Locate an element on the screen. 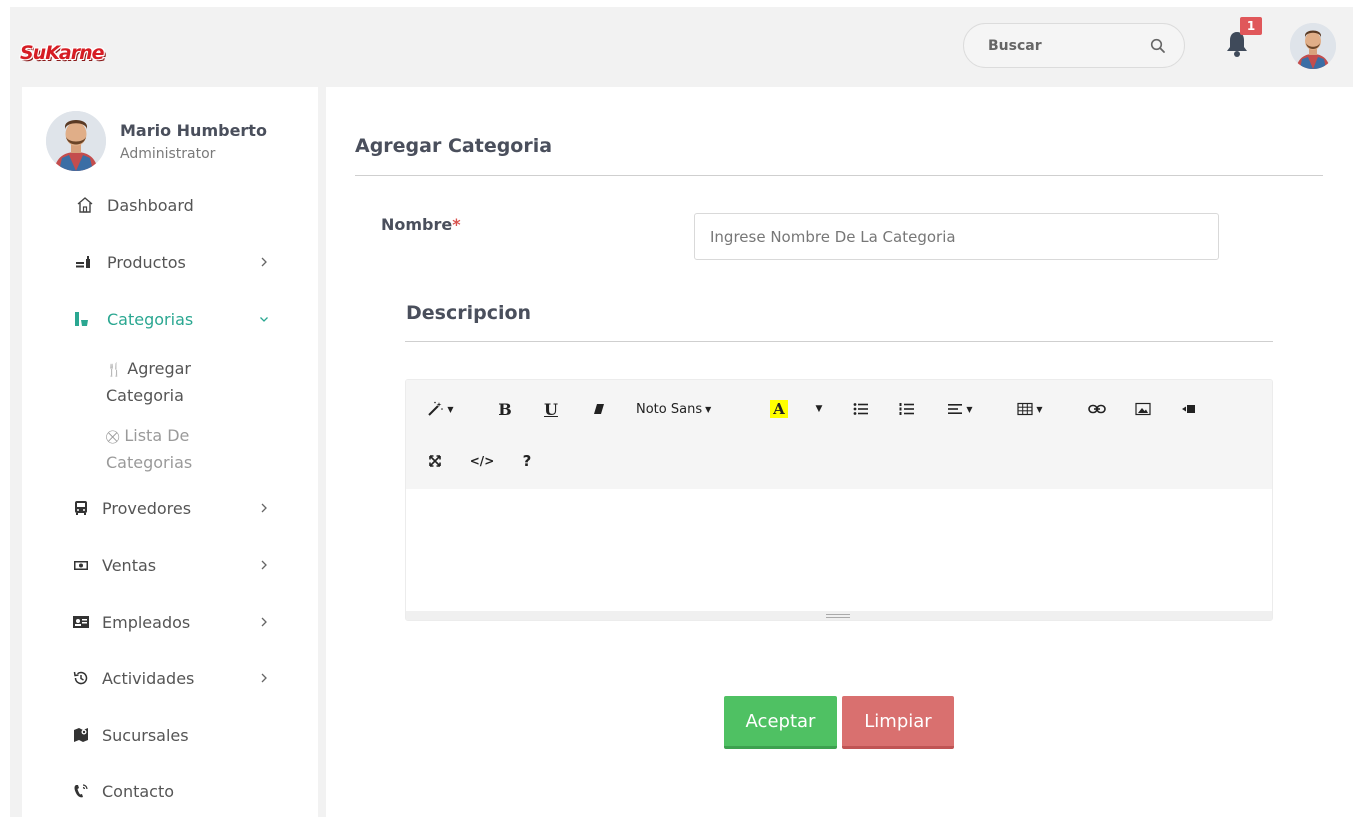  table-icon is located at coordinates (1025, 409).